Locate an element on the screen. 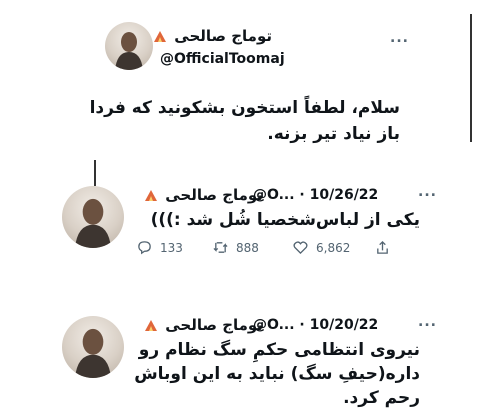 Image resolution: width=500 pixels, height=419 pixels. tweet2-name: توماج صالحی is located at coordinates (203, 325).